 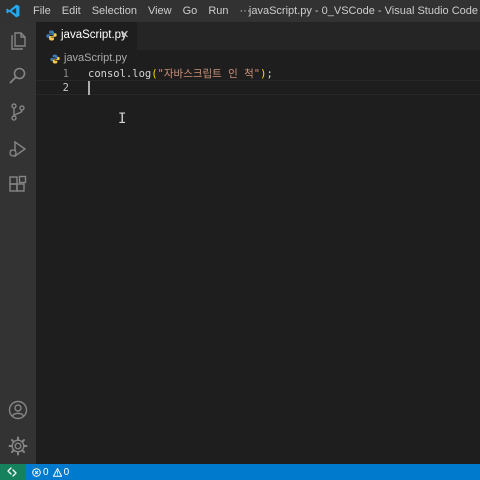 What do you see at coordinates (124, 35) in the screenshot?
I see `tab-close-icon: ✕` at bounding box center [124, 35].